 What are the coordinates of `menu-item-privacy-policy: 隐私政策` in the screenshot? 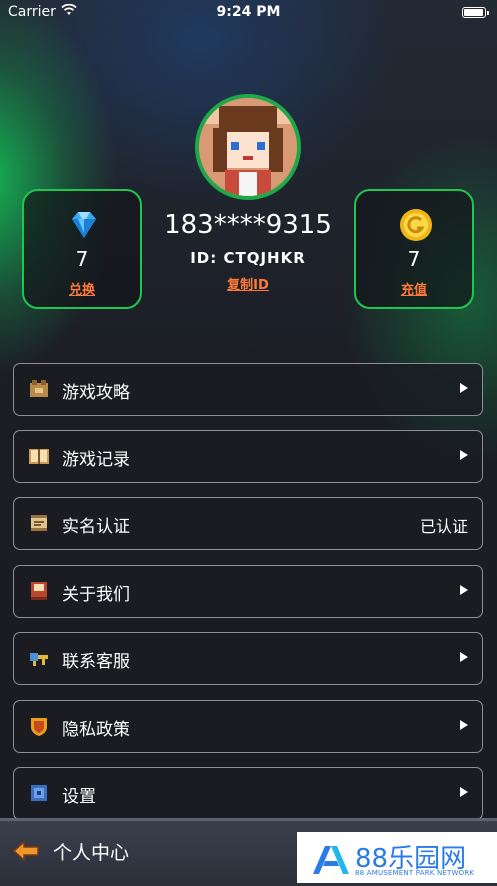 It's located at (248, 726).